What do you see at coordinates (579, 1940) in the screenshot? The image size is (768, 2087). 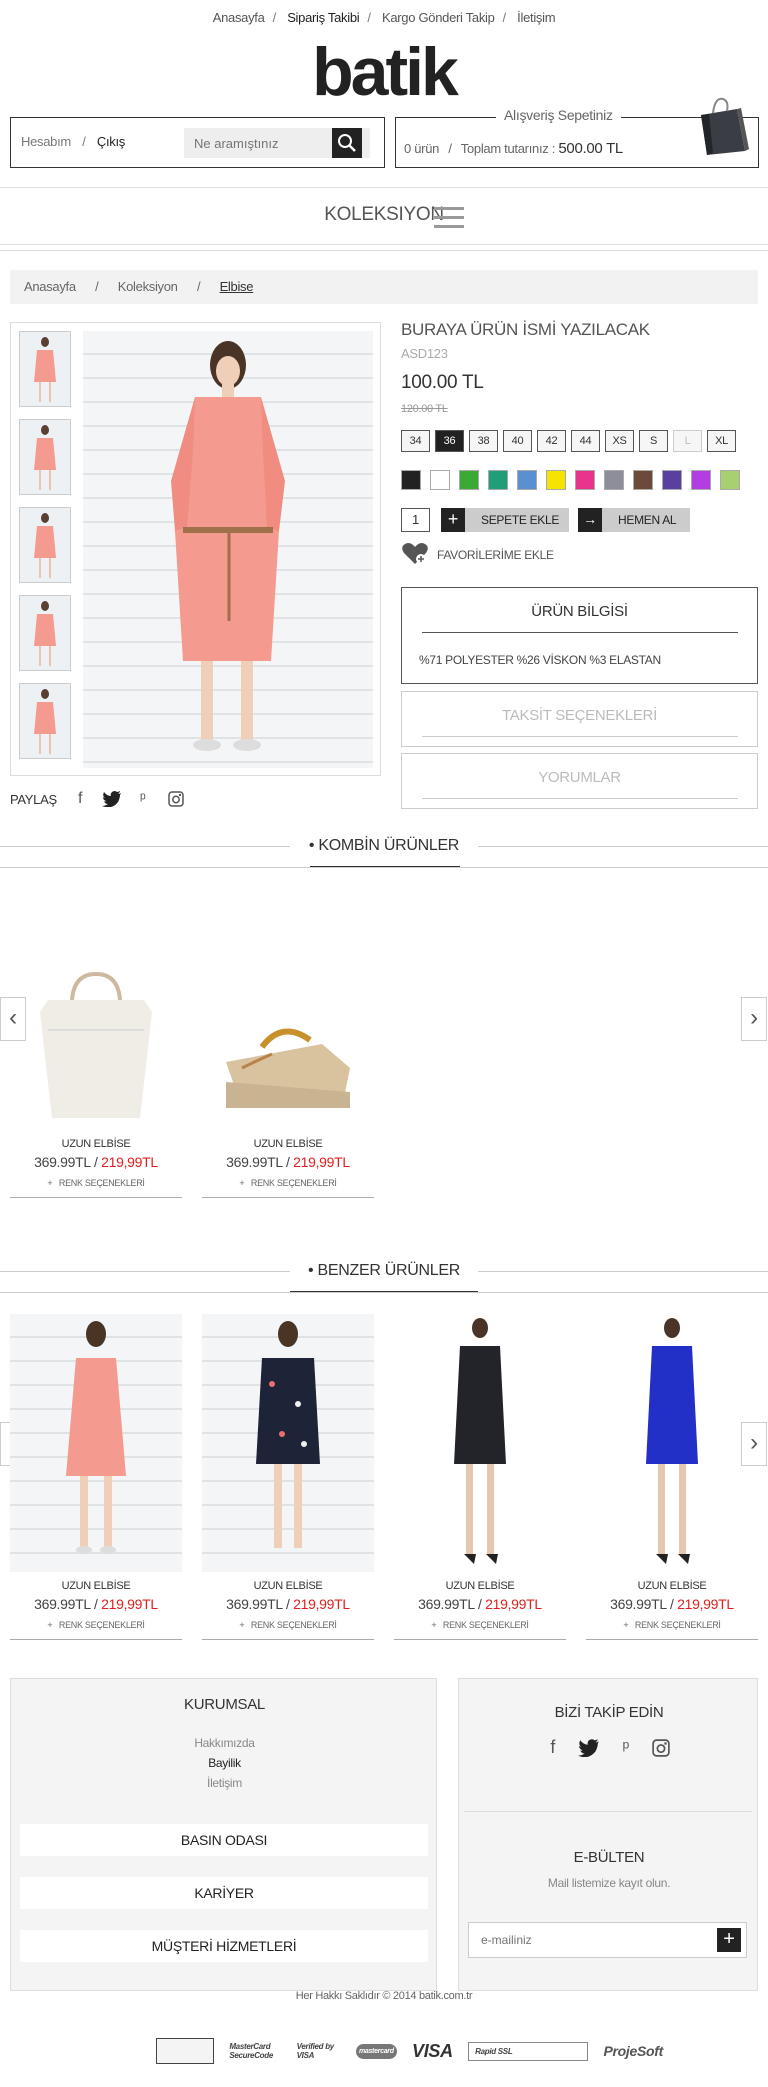 I see `email-field` at bounding box center [579, 1940].